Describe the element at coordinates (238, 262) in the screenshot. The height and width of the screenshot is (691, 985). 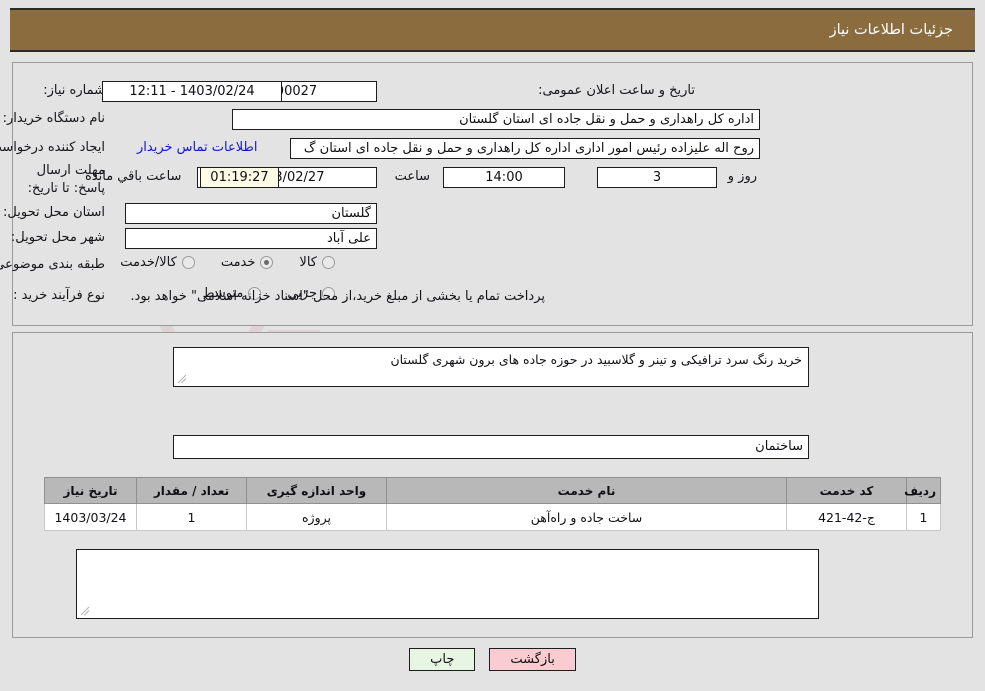
I see `radio-label-khedmat: خدمت` at that location.